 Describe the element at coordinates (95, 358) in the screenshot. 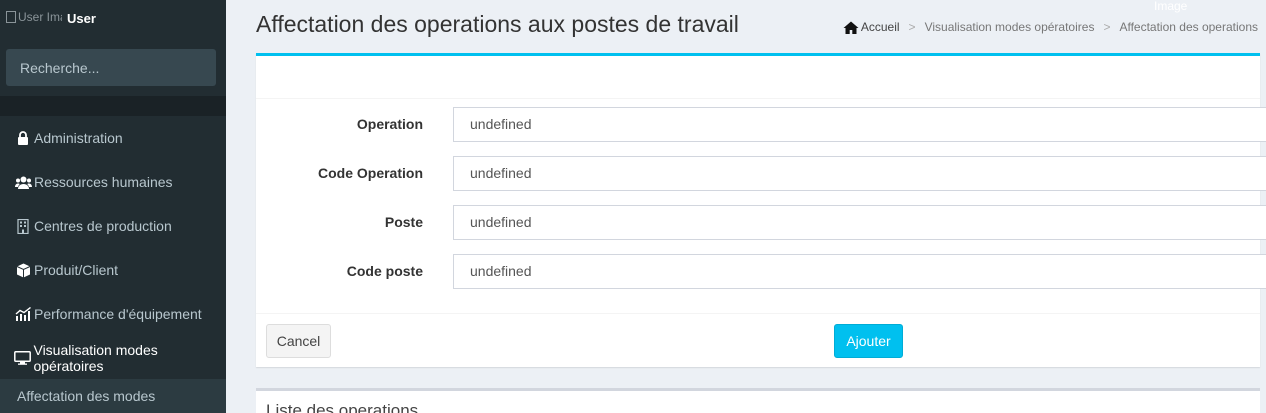

I see `sidebar-item-label: Visualisation modes opératoires` at that location.